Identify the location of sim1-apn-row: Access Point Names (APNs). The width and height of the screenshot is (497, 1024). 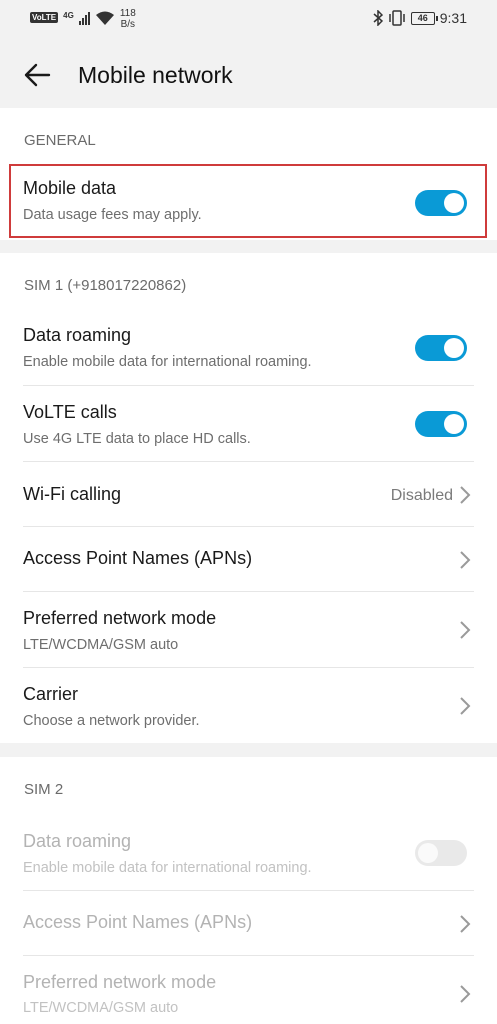
(248, 559).